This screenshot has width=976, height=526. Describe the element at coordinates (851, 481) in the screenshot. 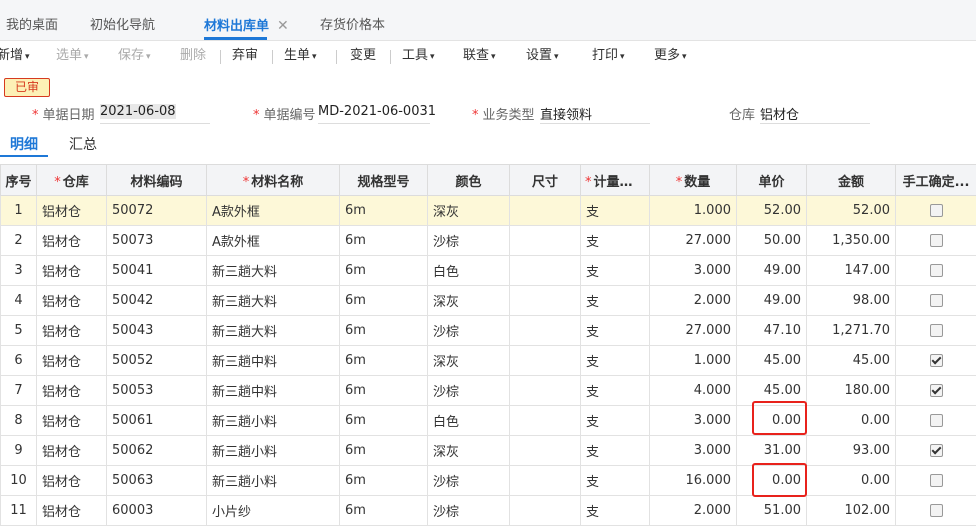

I see `cell-amount: 0.00` at that location.